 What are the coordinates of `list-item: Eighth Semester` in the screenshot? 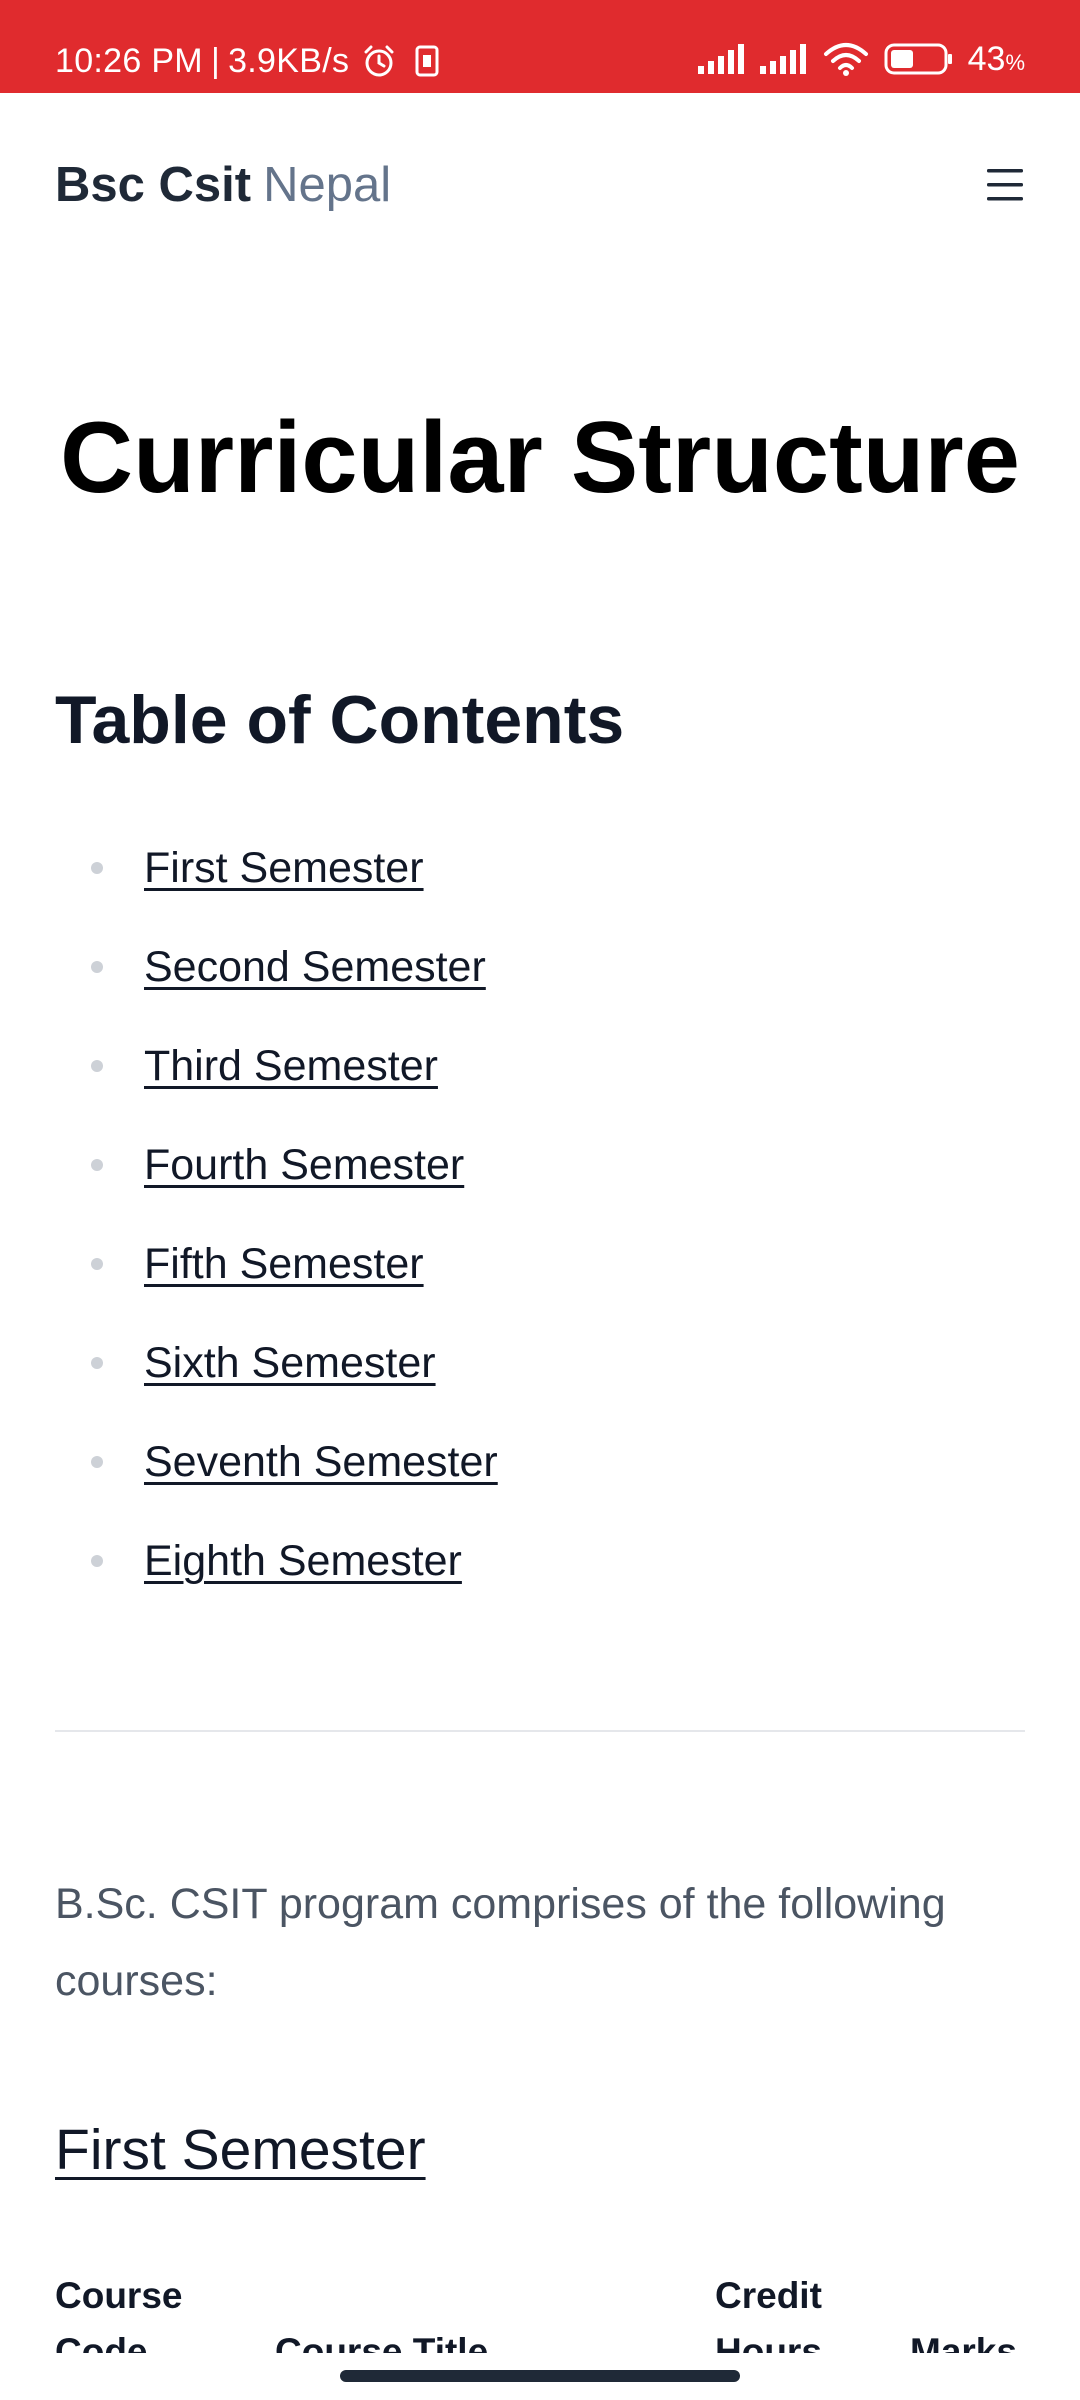 It's located at (276, 1577).